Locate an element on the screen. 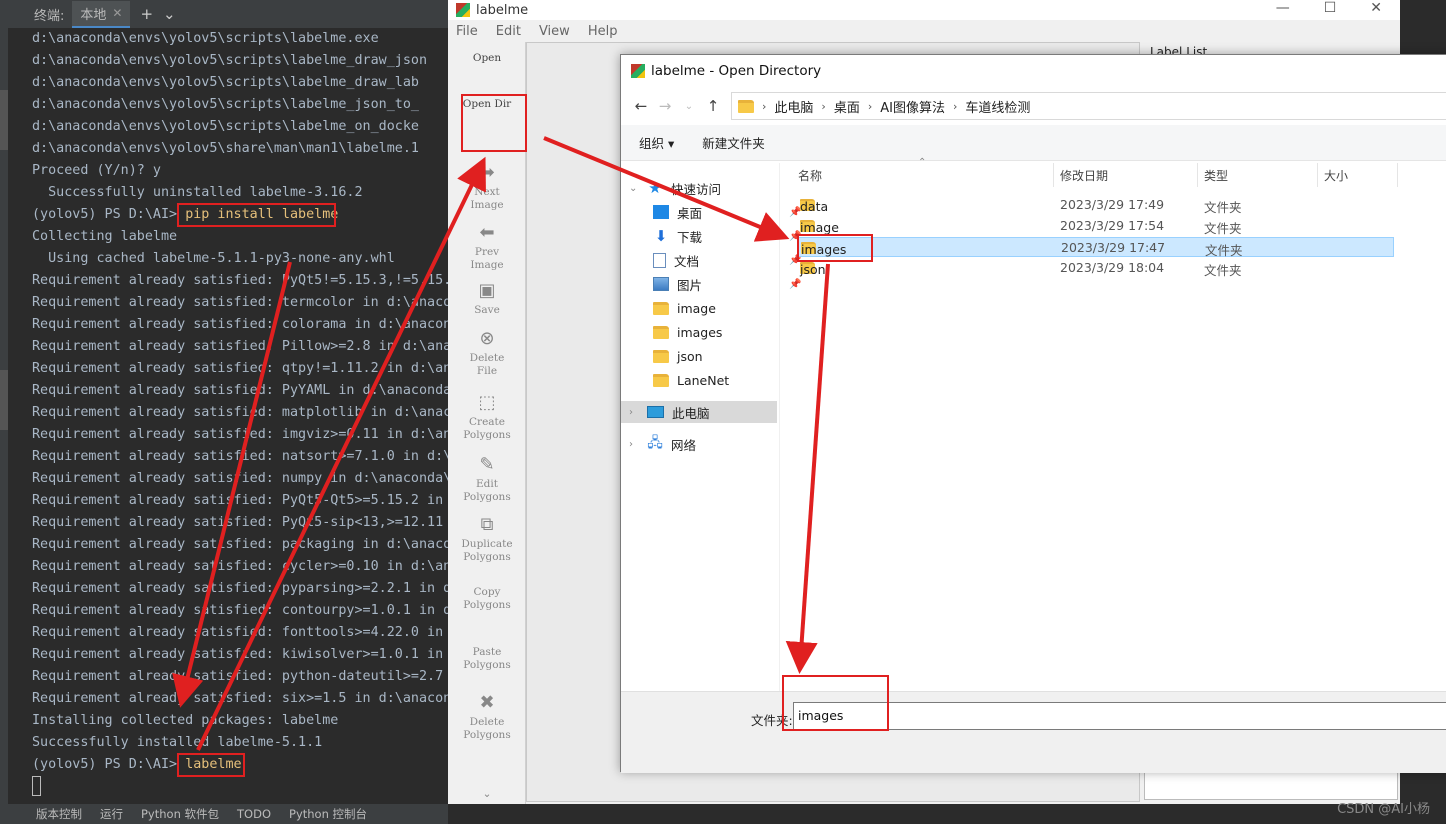 The image size is (1446, 824). nav-item-desktop: 桌面 📌 is located at coordinates (727, 212).